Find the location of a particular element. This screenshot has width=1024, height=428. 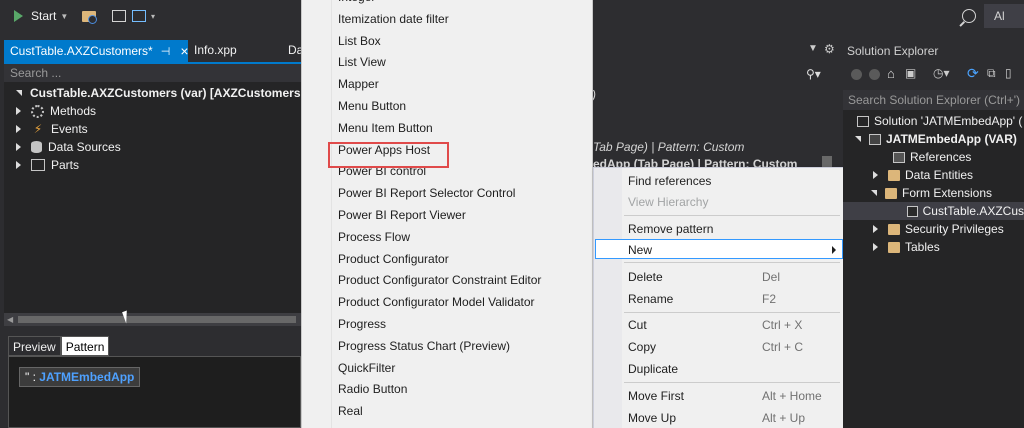

tree-item-label: Data Sources is located at coordinates (84, 147).